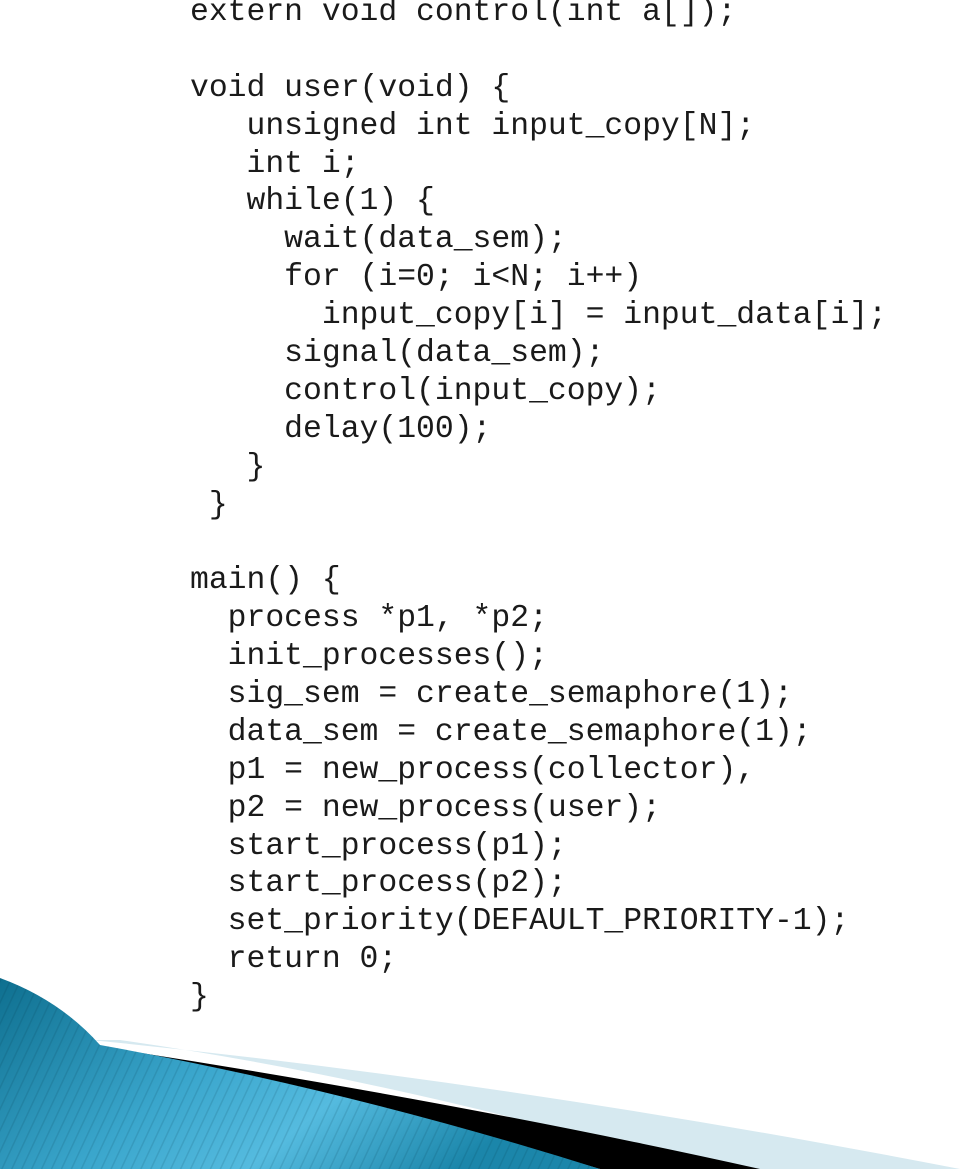 This screenshot has height=1169, width=960. Describe the element at coordinates (538, 316) in the screenshot. I see `code-line: input_copy[i] = input_data[i];` at that location.